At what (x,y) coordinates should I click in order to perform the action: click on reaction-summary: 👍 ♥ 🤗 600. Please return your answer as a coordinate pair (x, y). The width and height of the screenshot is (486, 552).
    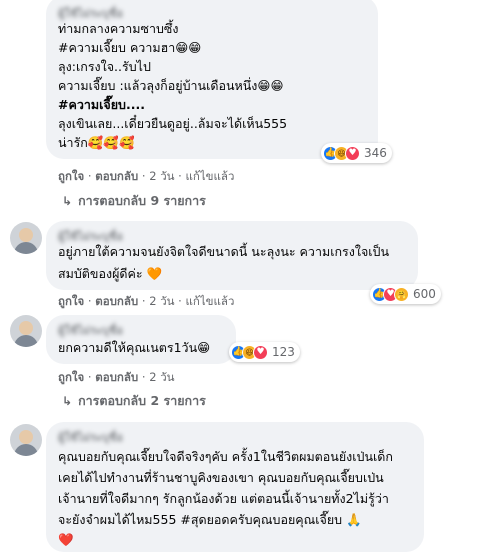
    Looking at the image, I should click on (405, 294).